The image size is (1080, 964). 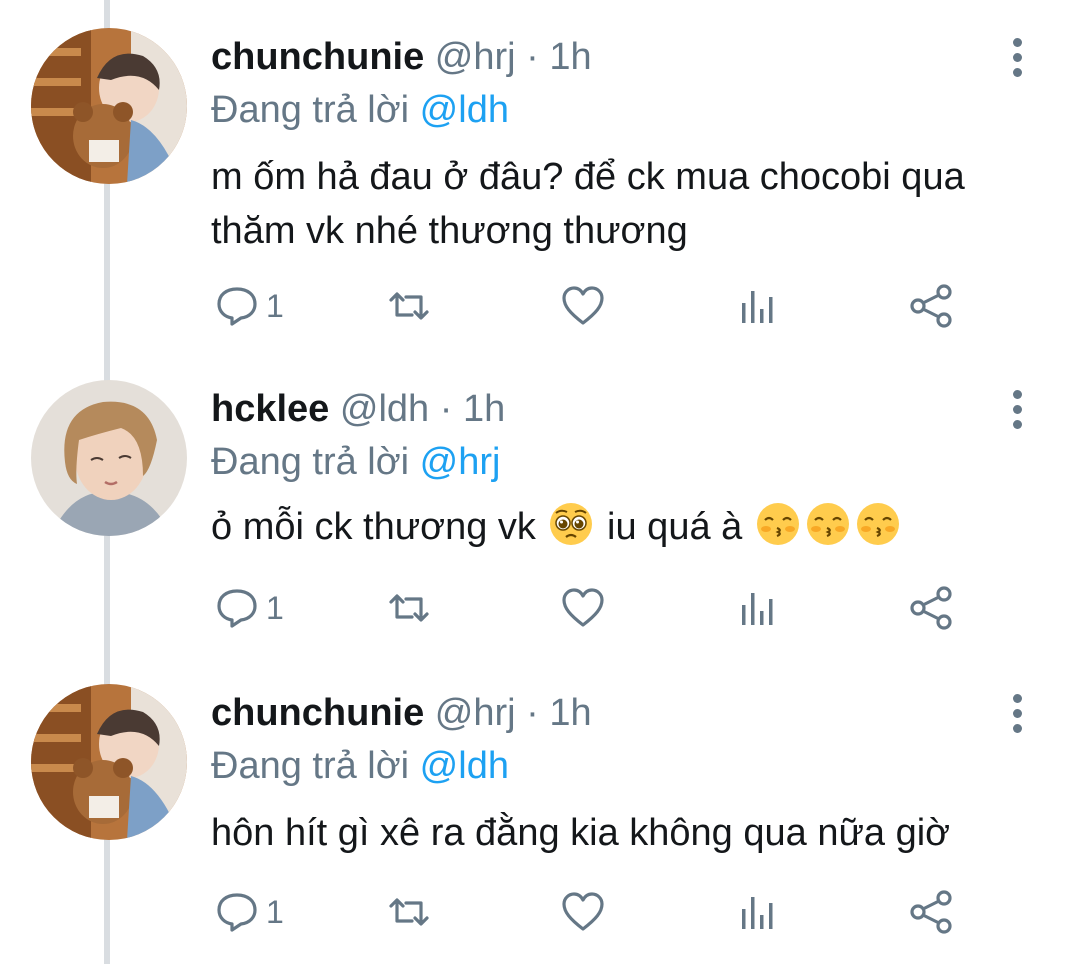 I want to click on tweet-text-part: ỏ mỗi ck thương vk, so click(x=373, y=527).